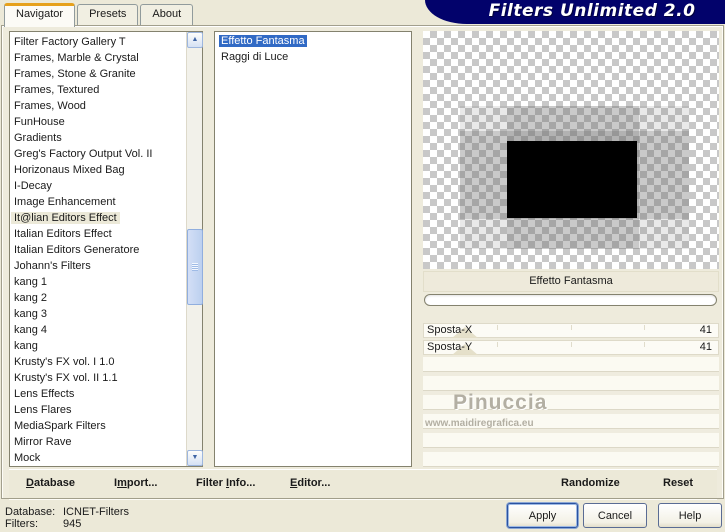 This screenshot has width=725, height=532. Describe the element at coordinates (98, 282) in the screenshot. I see `category-item: kang 1` at that location.